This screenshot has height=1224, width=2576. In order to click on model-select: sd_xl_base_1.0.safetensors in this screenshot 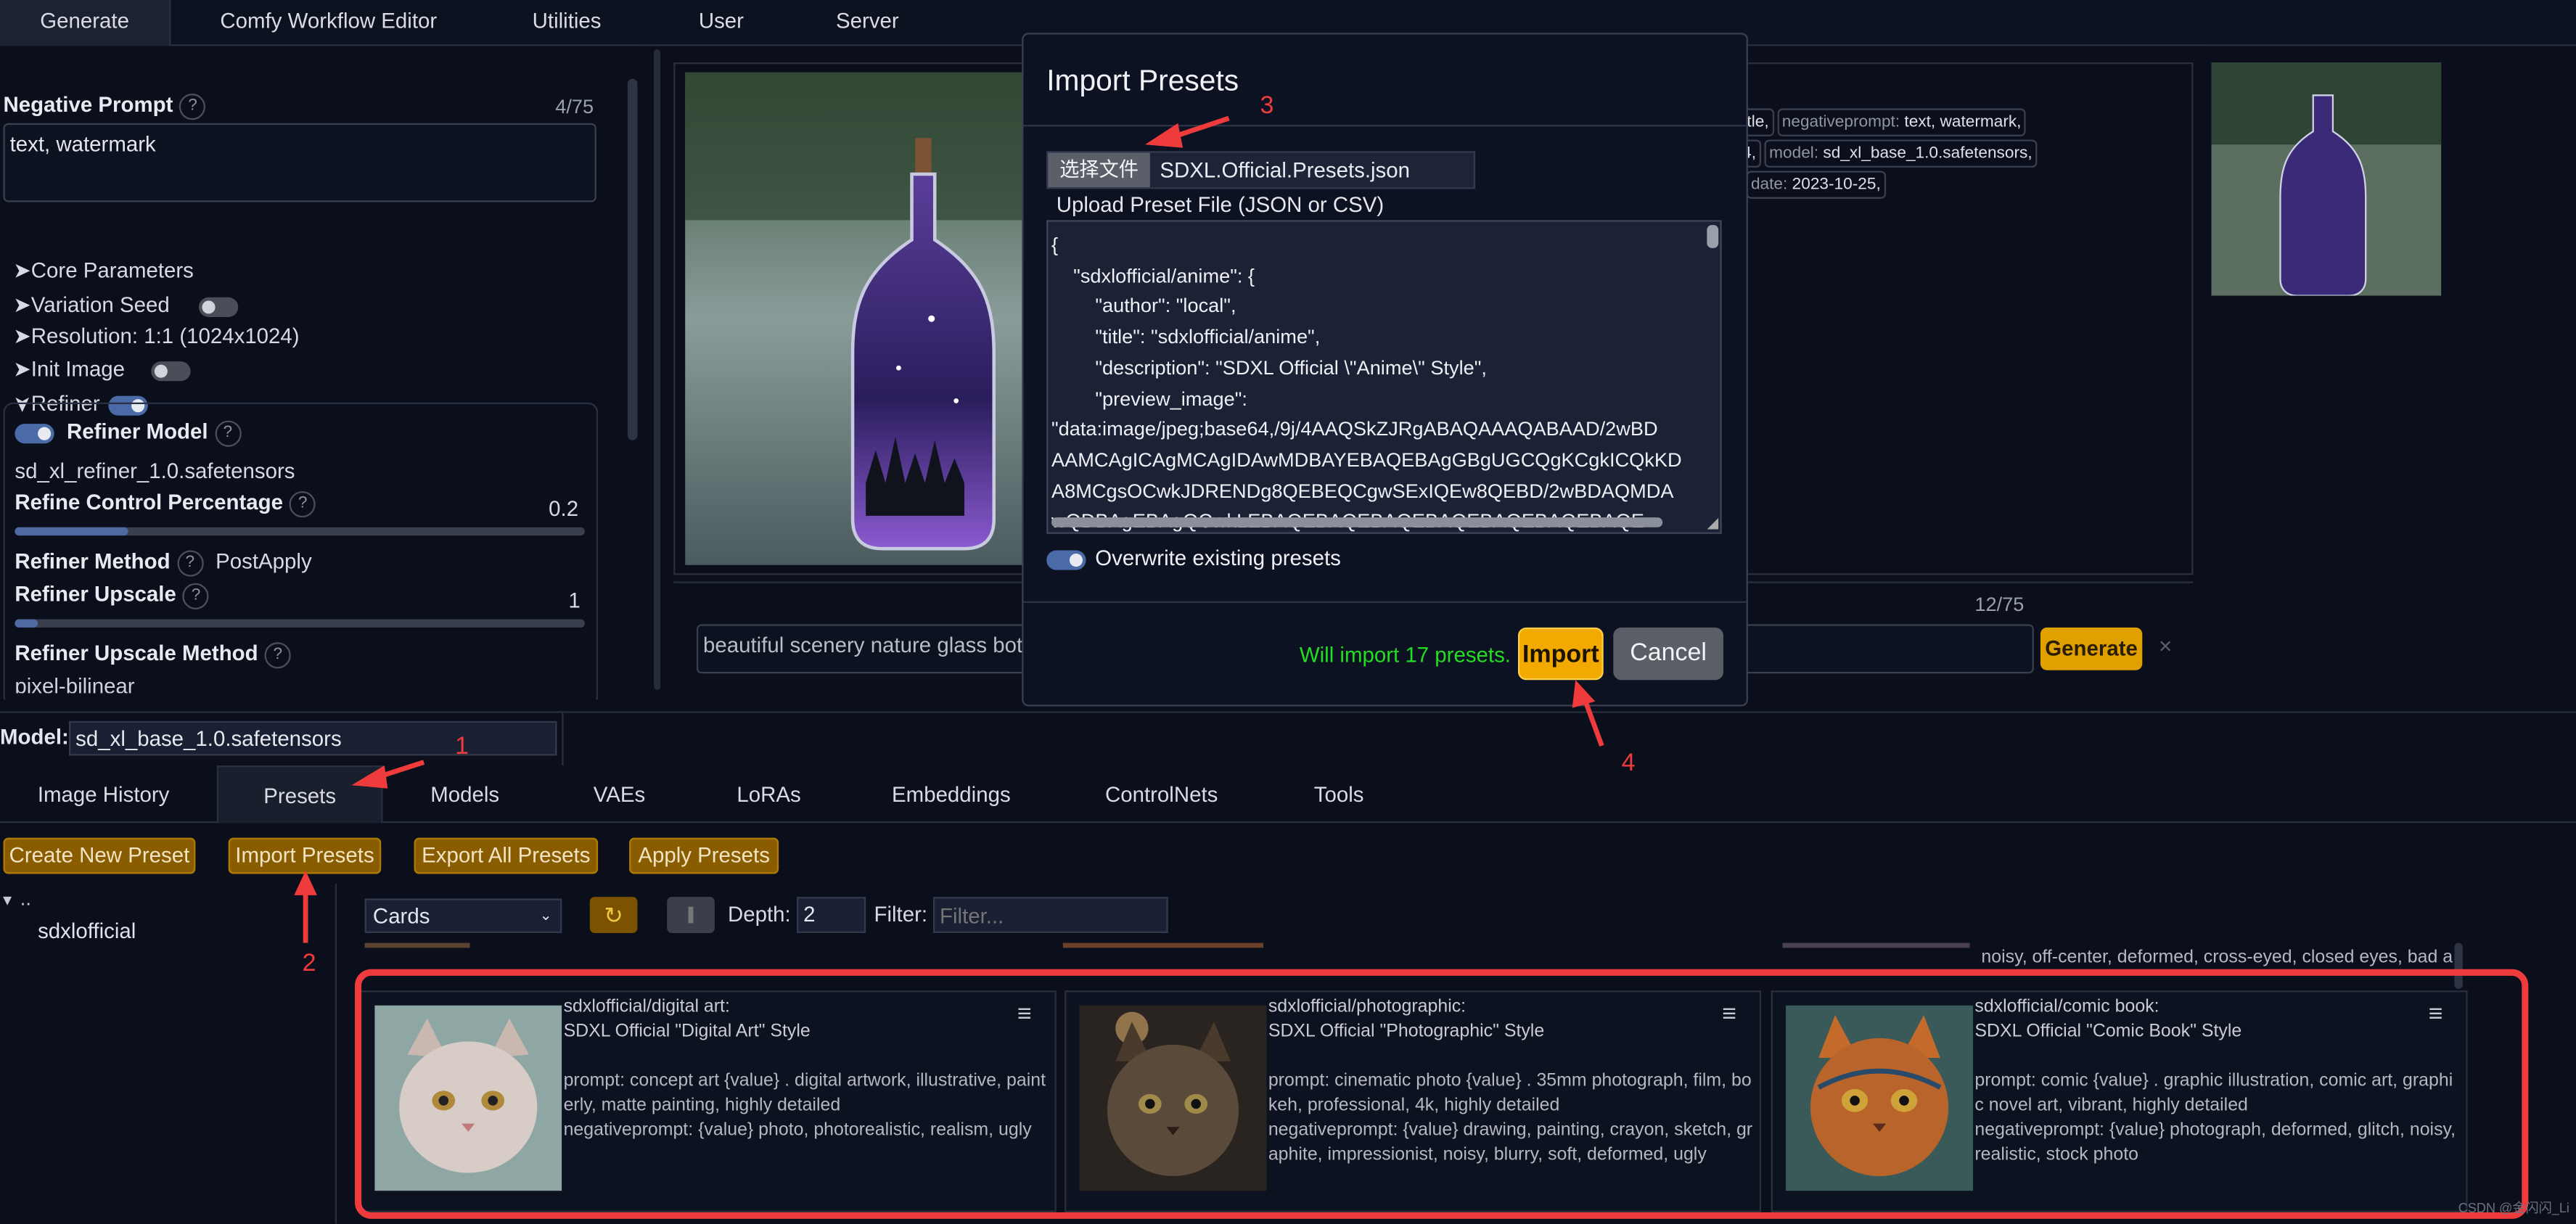, I will do `click(313, 738)`.